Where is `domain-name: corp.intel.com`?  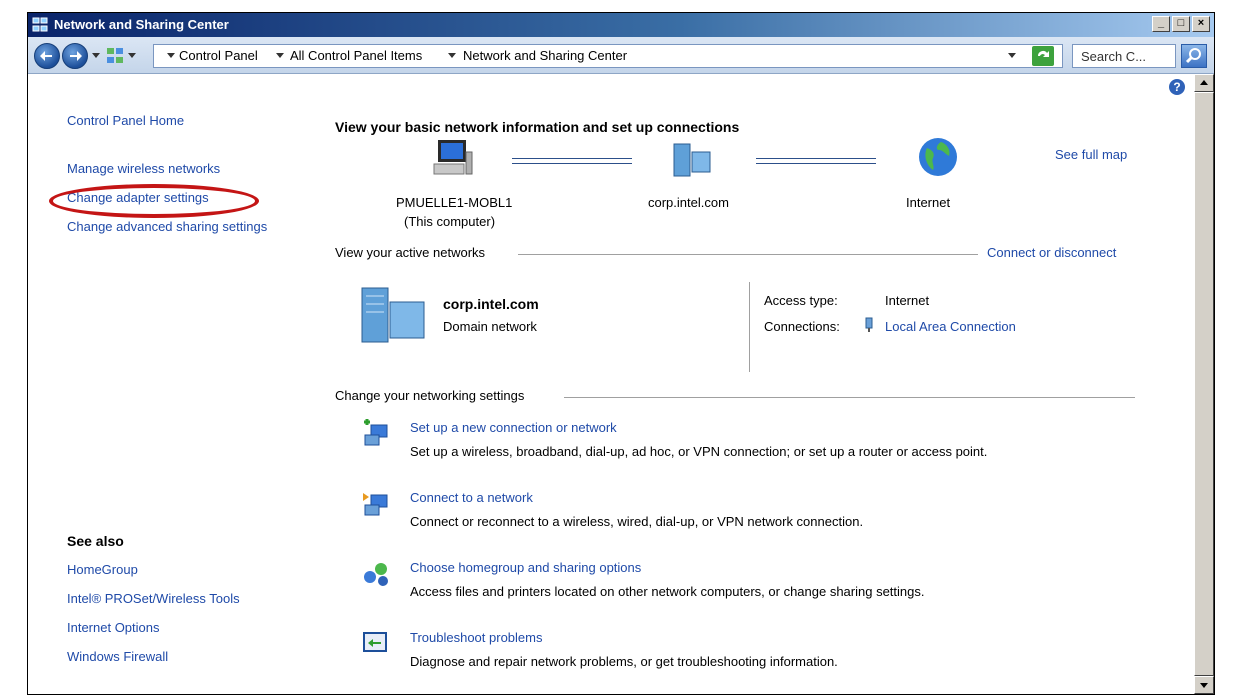
domain-name: corp.intel.com is located at coordinates (688, 202).